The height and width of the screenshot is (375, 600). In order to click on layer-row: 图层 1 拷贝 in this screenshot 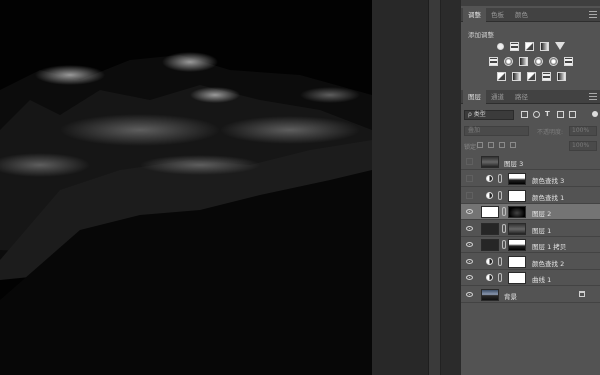, I will do `click(530, 245)`.